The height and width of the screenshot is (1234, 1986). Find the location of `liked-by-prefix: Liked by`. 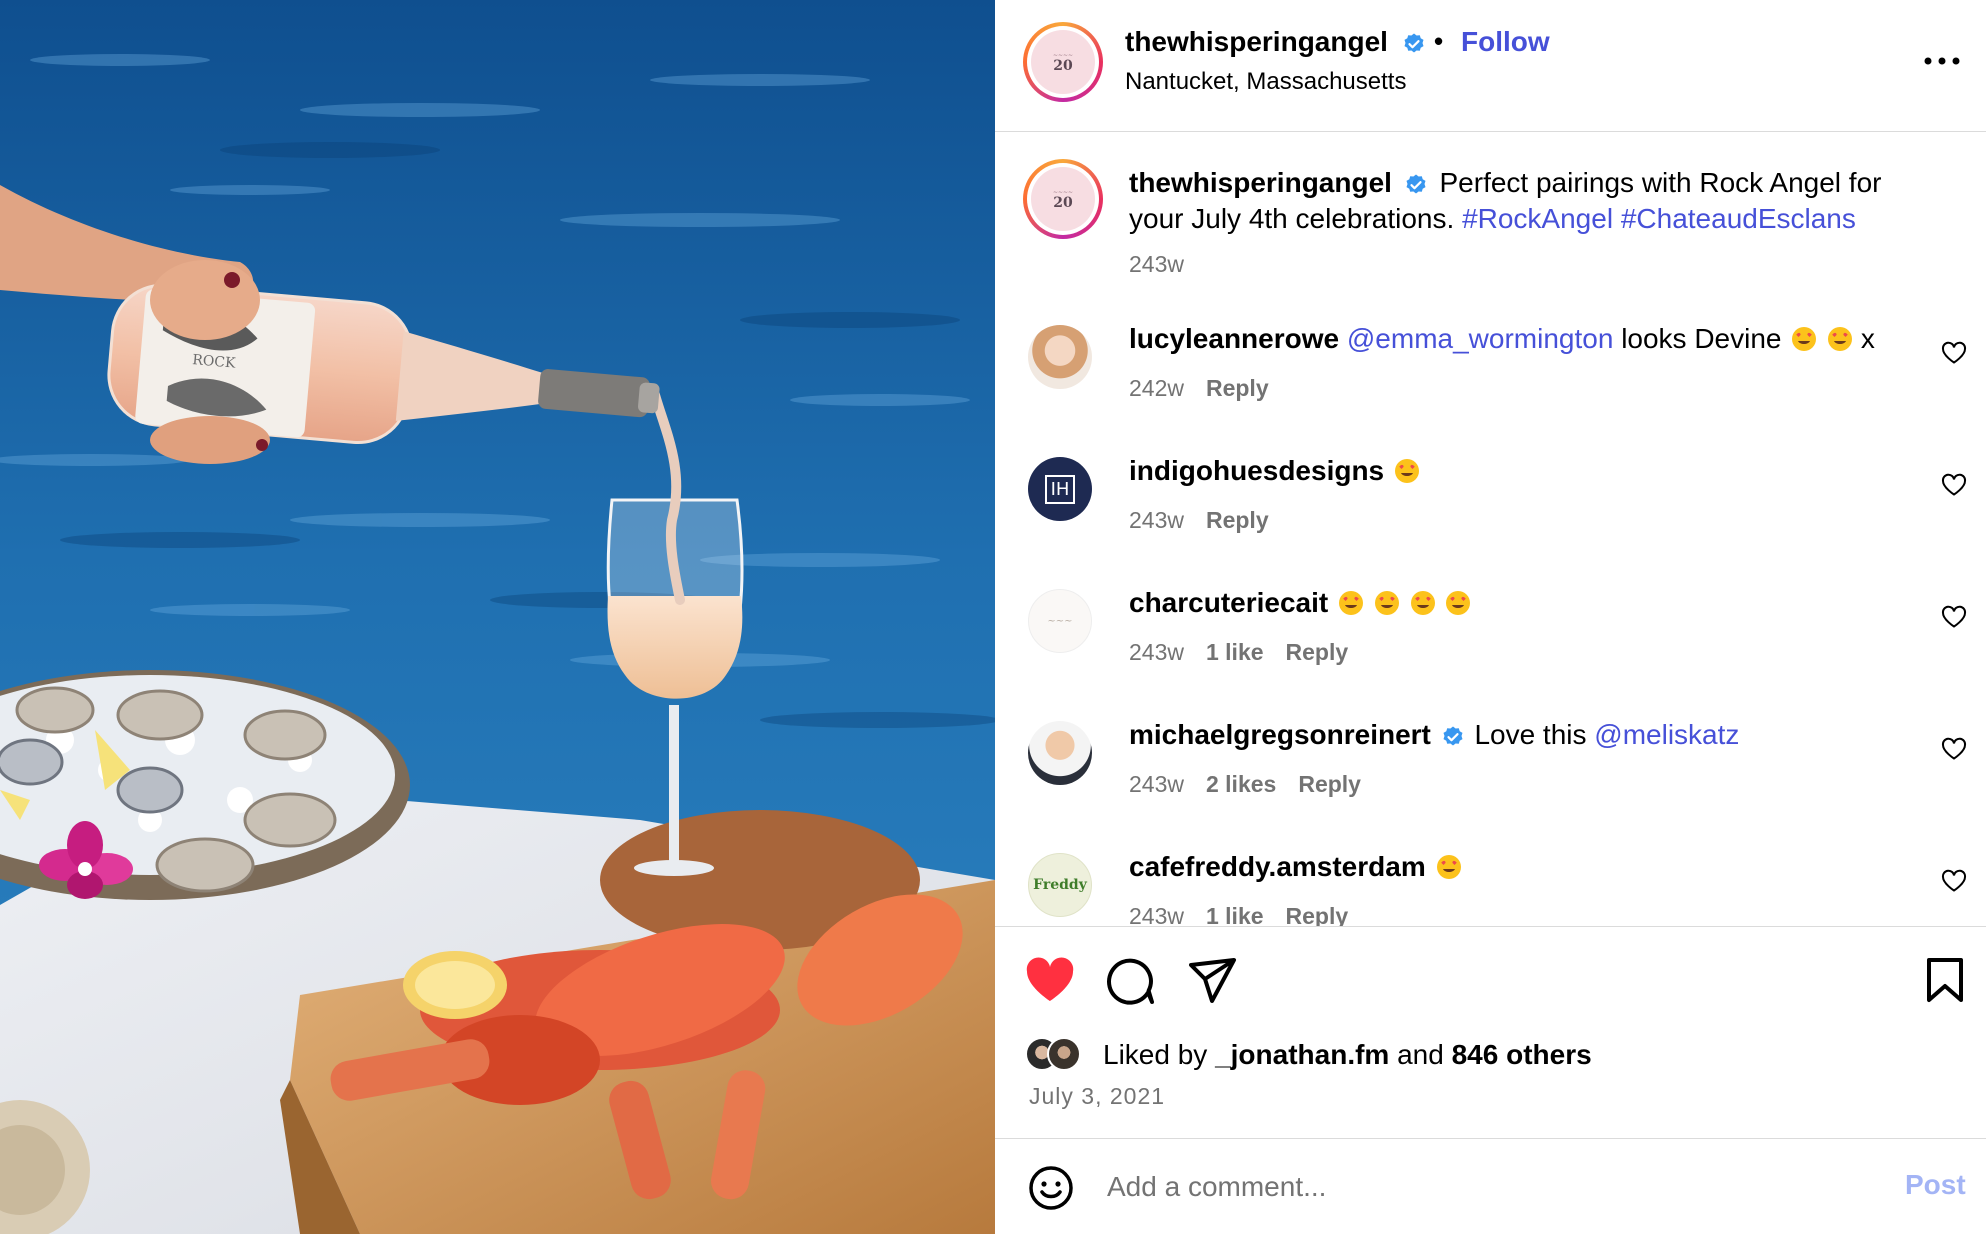

liked-by-prefix: Liked by is located at coordinates (1155, 1054).